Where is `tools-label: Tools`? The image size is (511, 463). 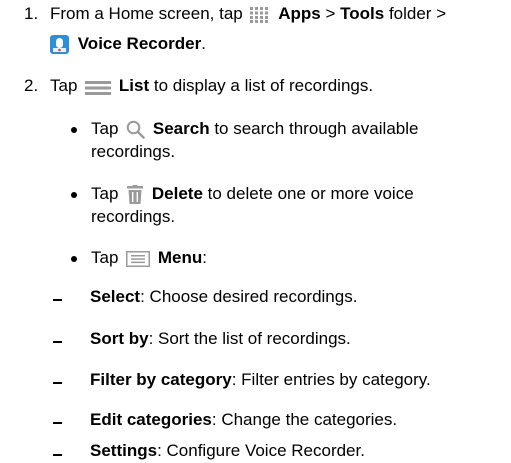
tools-label: Tools is located at coordinates (362, 13).